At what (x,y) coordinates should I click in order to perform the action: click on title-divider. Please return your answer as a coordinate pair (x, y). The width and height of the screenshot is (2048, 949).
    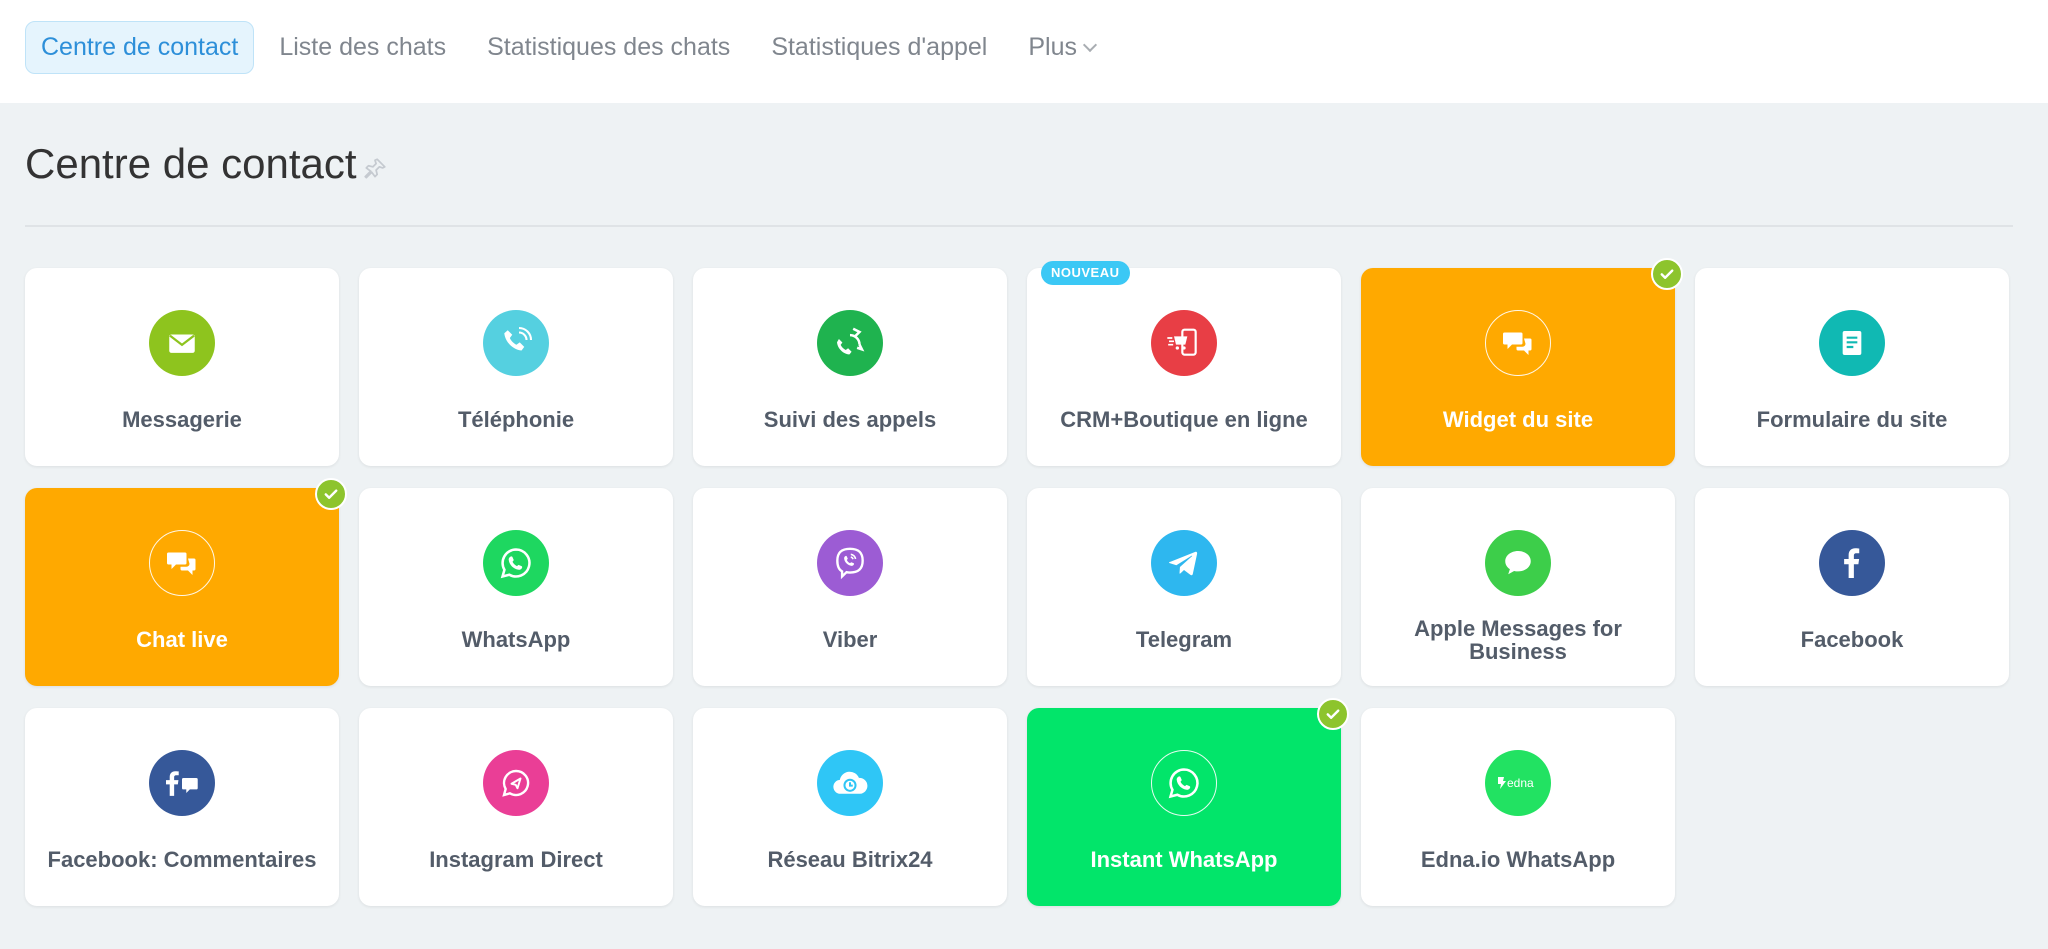
    Looking at the image, I should click on (1019, 226).